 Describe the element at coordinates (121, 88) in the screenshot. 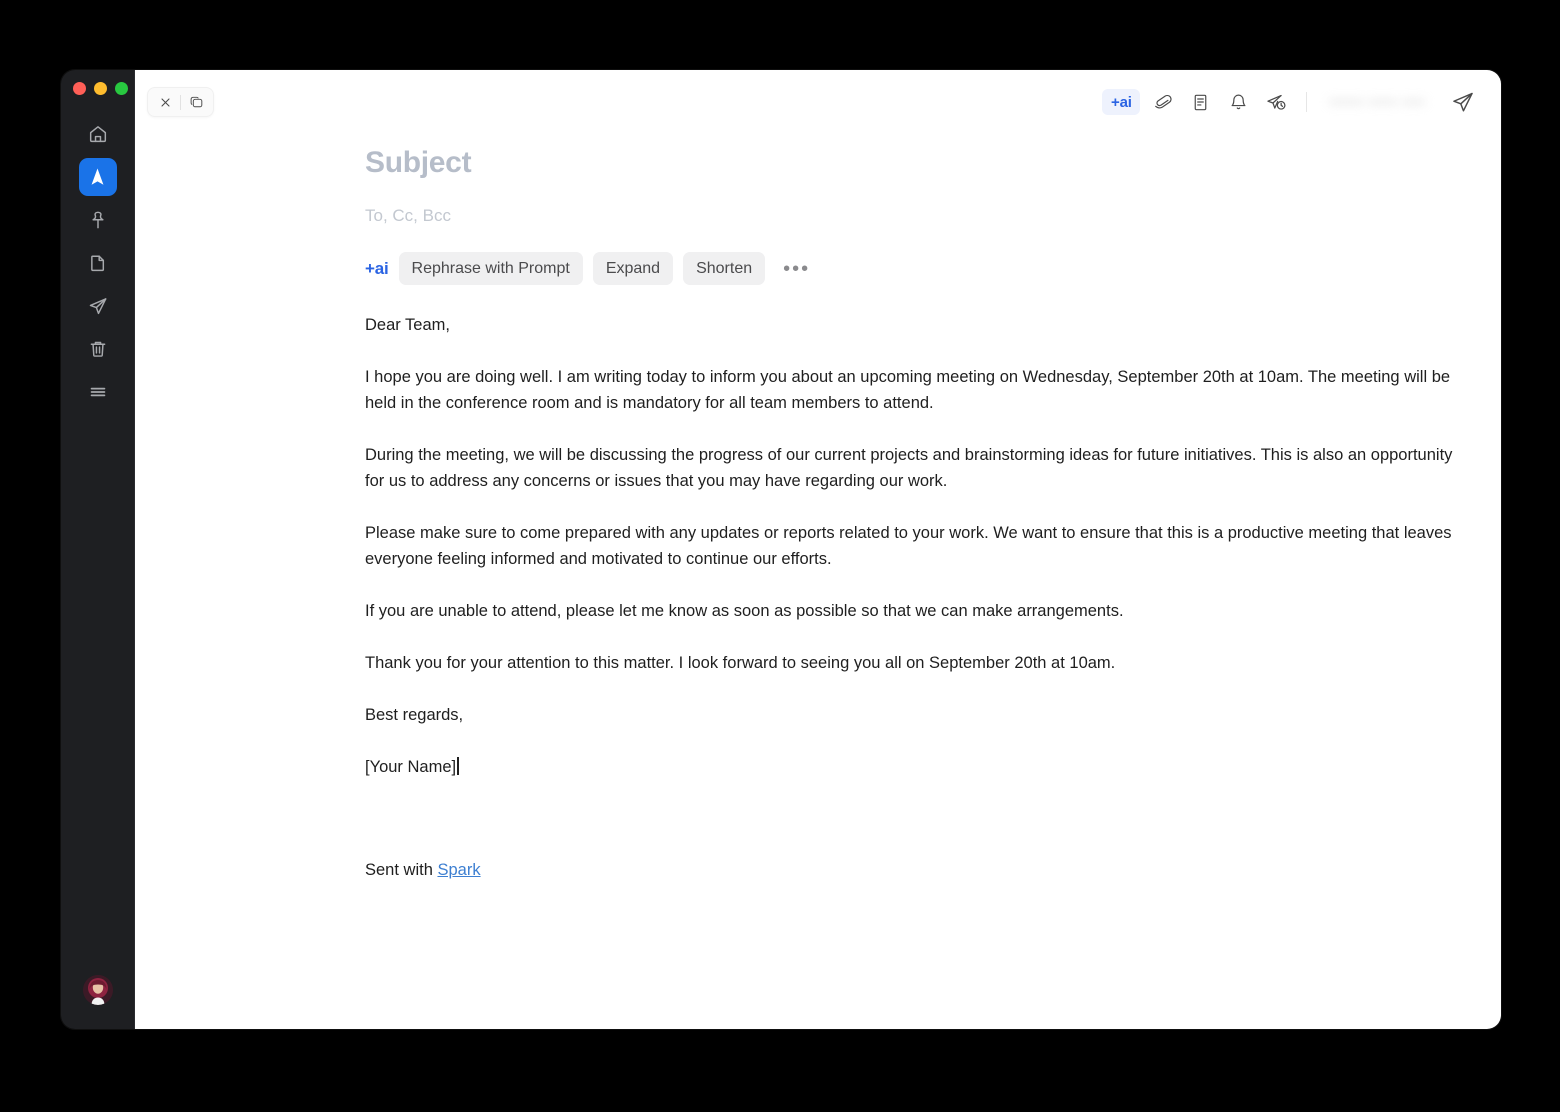

I see `maximize-window-button` at that location.